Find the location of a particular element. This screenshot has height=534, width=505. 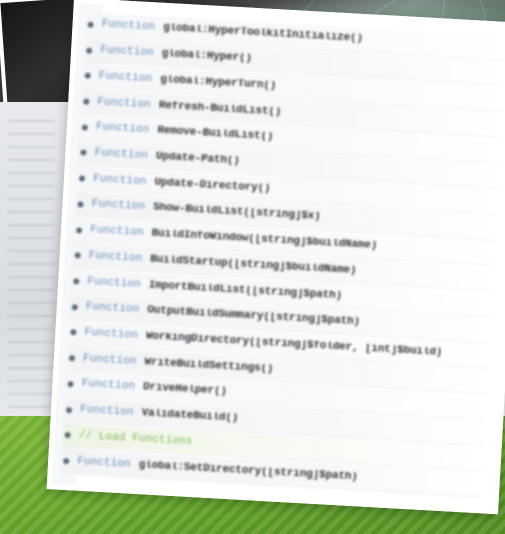

comment-marker-icon is located at coordinates (67, 435).